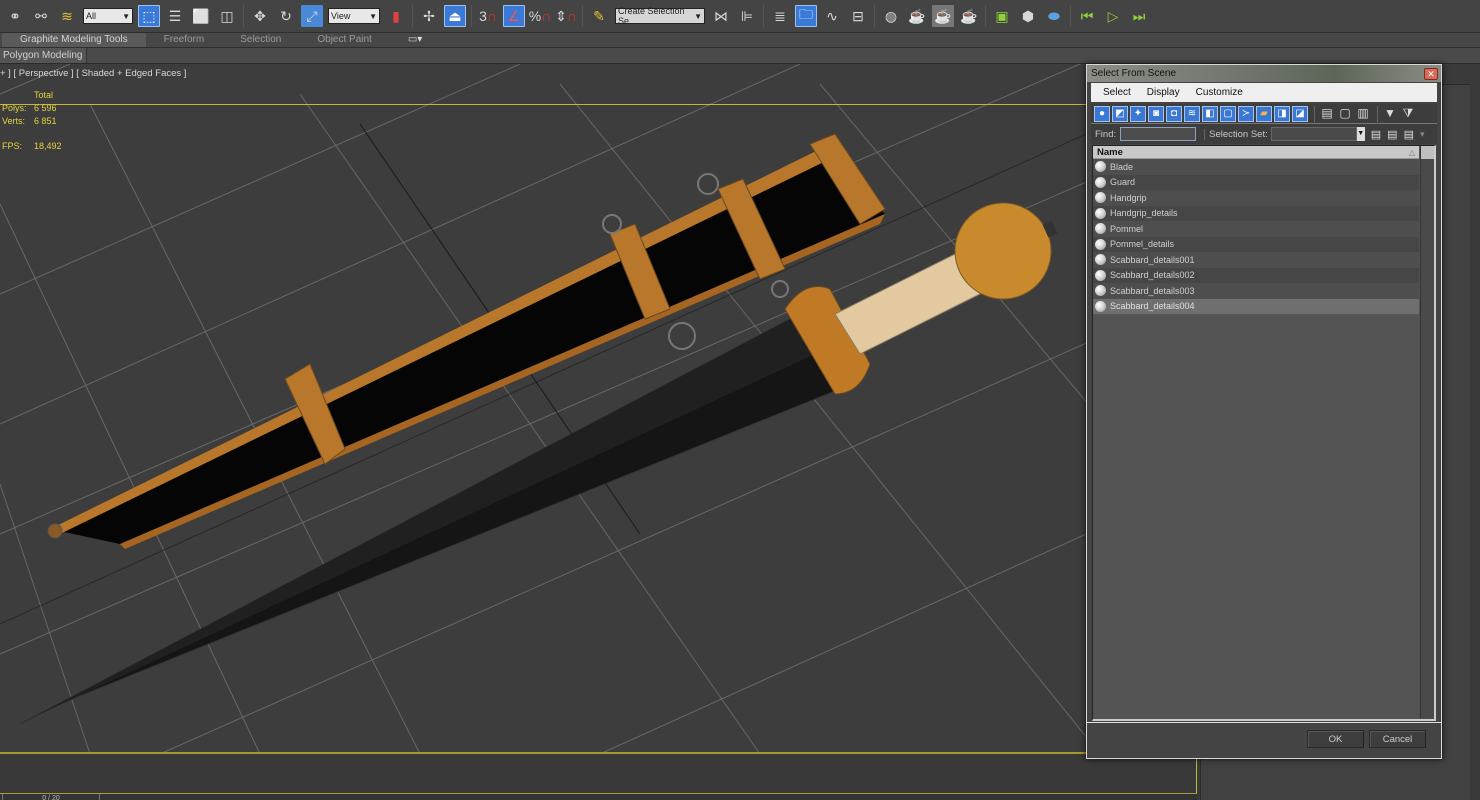 The width and height of the screenshot is (1480, 800). Describe the element at coordinates (415, 40) in the screenshot. I see `ribbon-options-icon: ▭▾` at that location.